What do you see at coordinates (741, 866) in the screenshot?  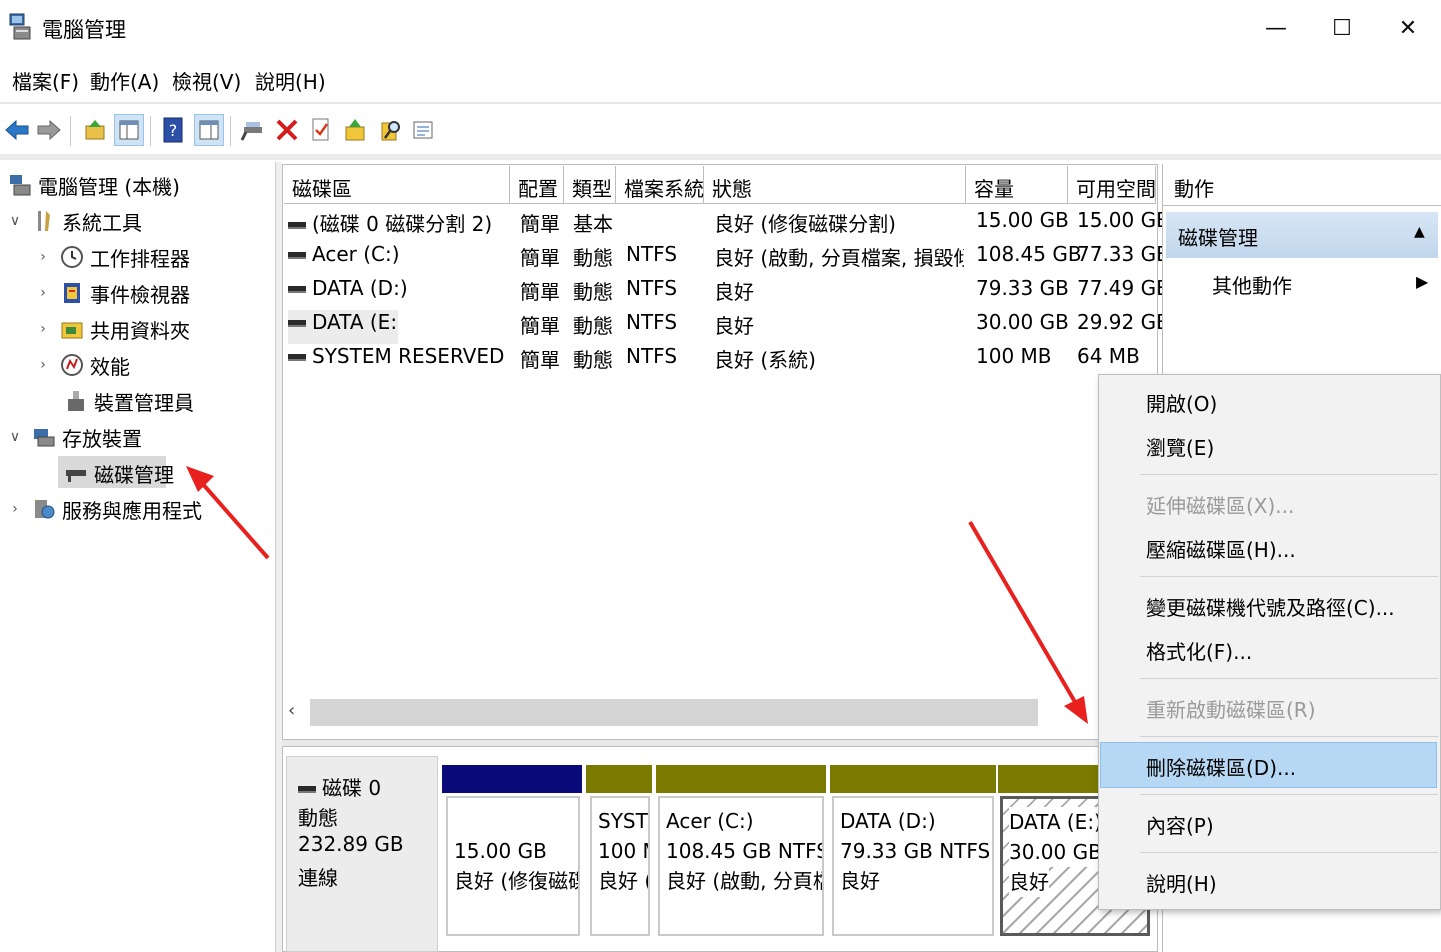 I see `partition-acer-c: Acer (C:) 108.45 GB NTFS 良好 (啟動, 分頁檔案` at bounding box center [741, 866].